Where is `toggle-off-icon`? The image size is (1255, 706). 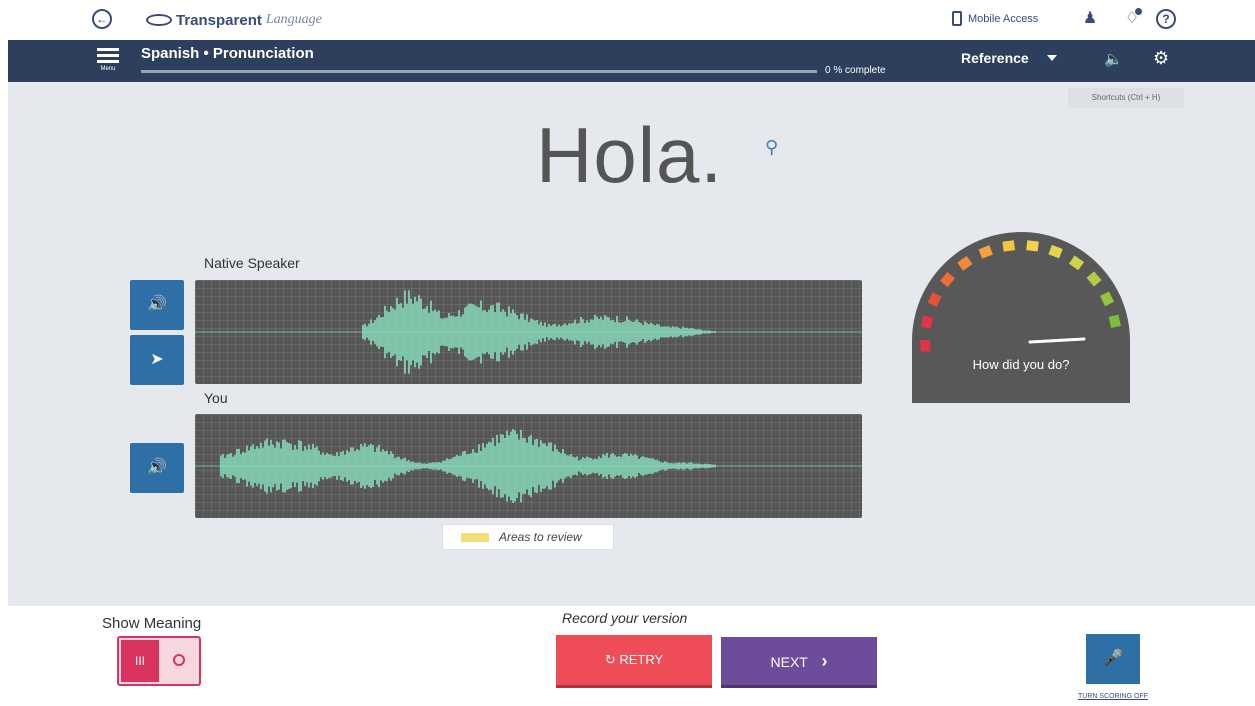 toggle-off-icon is located at coordinates (179, 660).